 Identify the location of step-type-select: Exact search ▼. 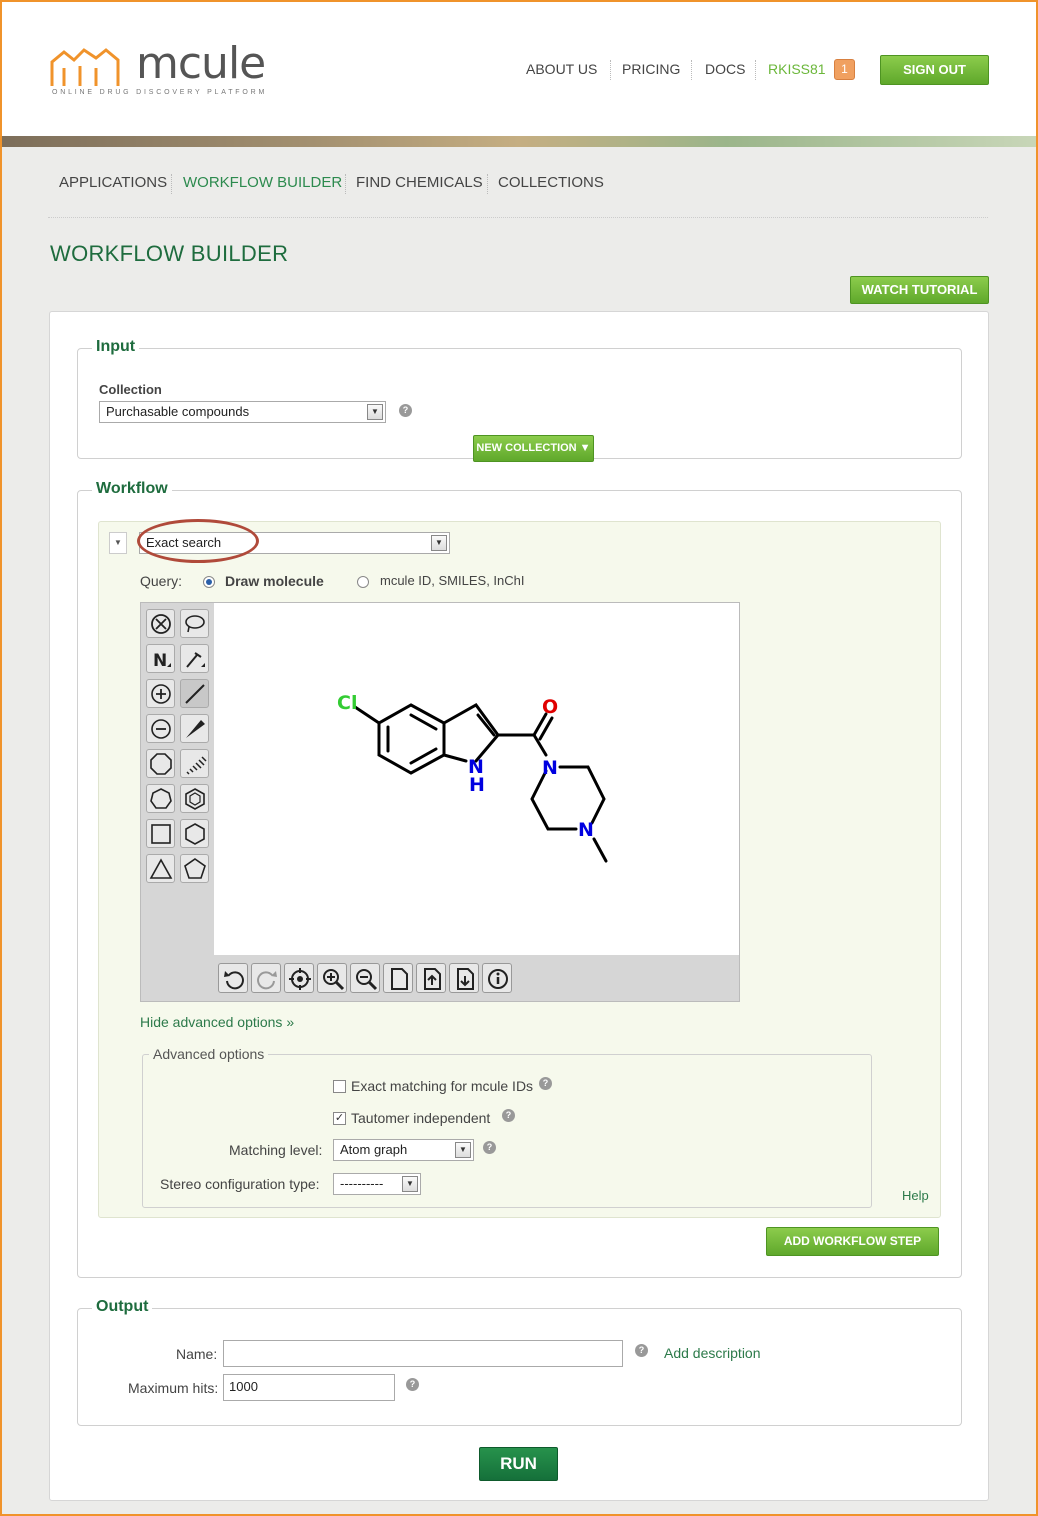
(294, 543).